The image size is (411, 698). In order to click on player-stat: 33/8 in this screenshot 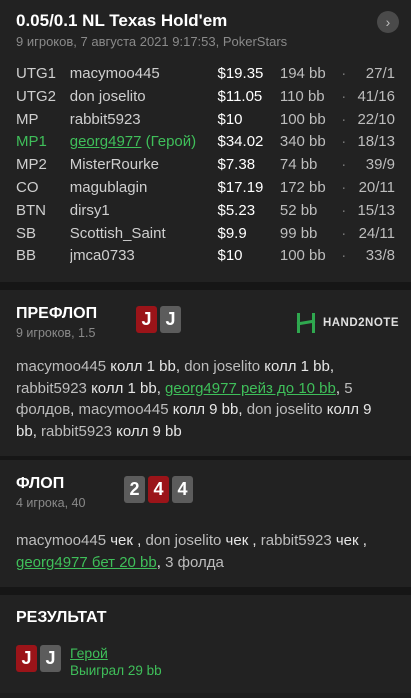, I will do `click(380, 256)`.